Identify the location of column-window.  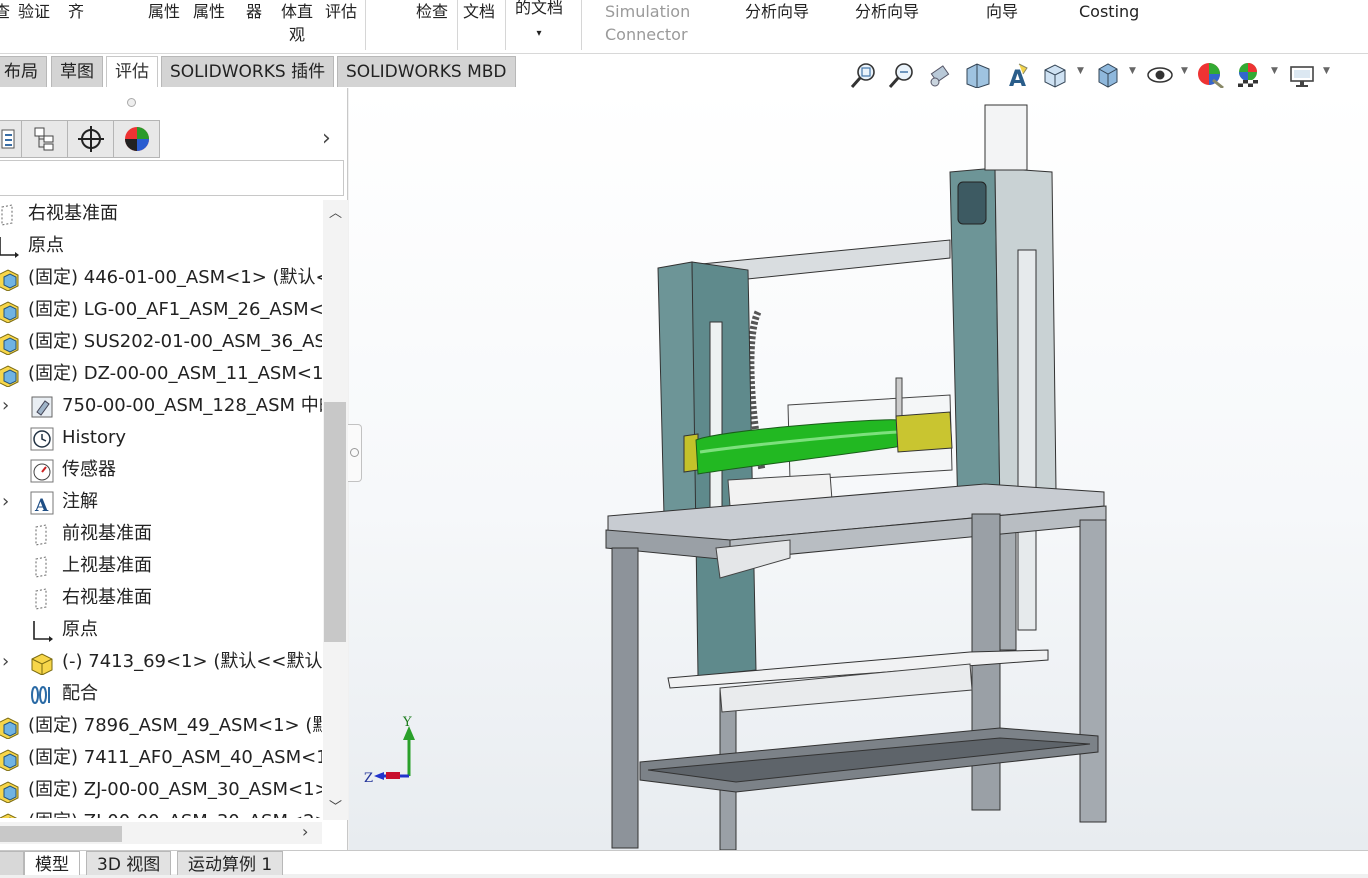
(972, 203).